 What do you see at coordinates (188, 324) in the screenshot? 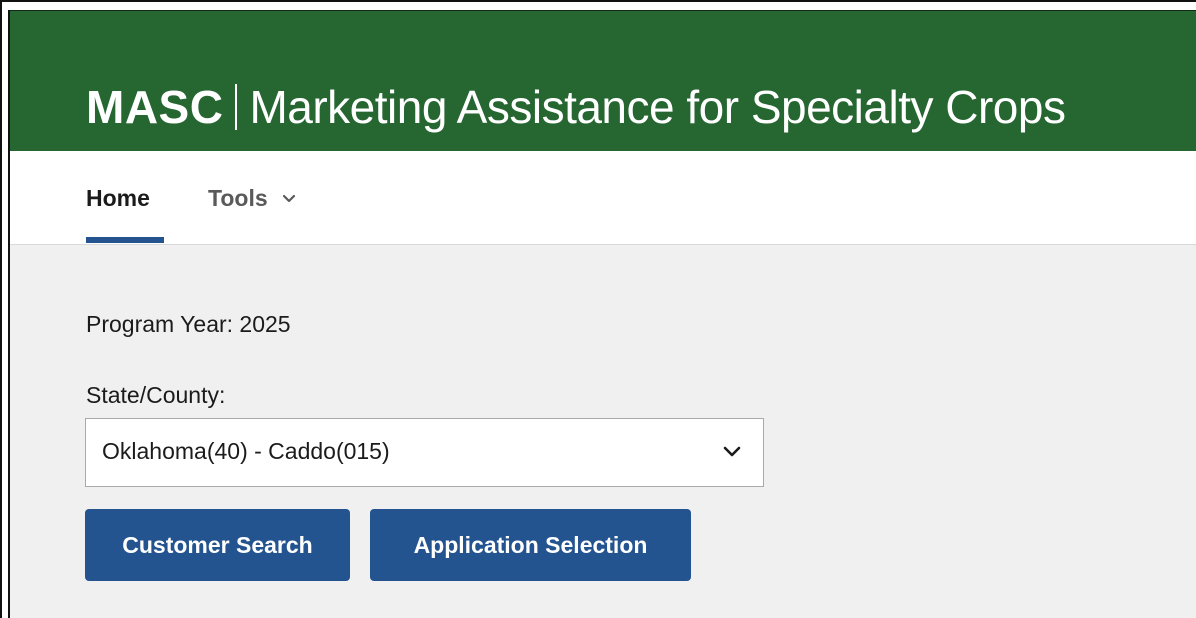
I see `program-year-text: Program Year: 2025` at bounding box center [188, 324].